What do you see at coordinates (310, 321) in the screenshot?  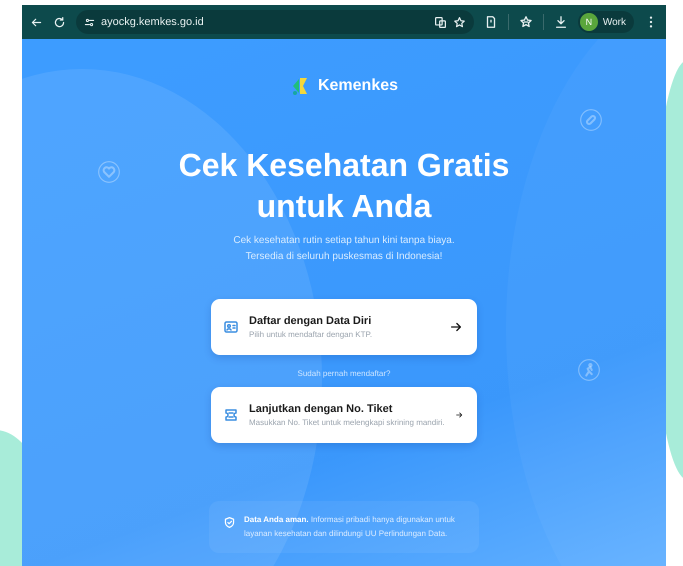 I see `option-title: Daftar dengan Data Diri` at bounding box center [310, 321].